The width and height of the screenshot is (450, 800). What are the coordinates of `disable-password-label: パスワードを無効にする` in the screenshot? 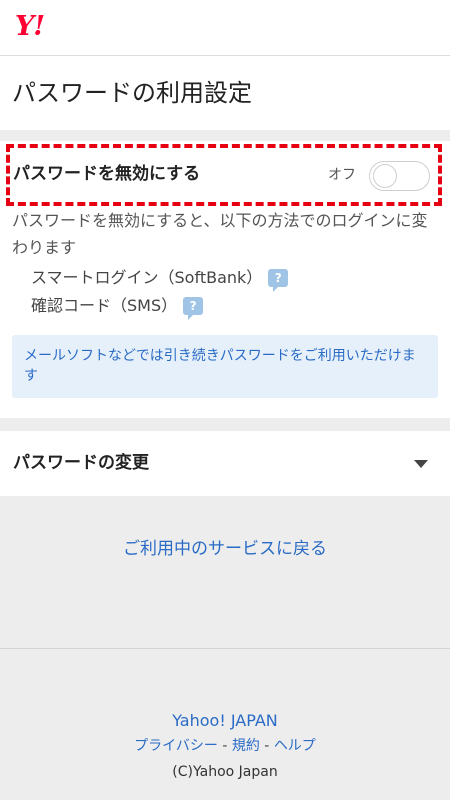 It's located at (107, 174).